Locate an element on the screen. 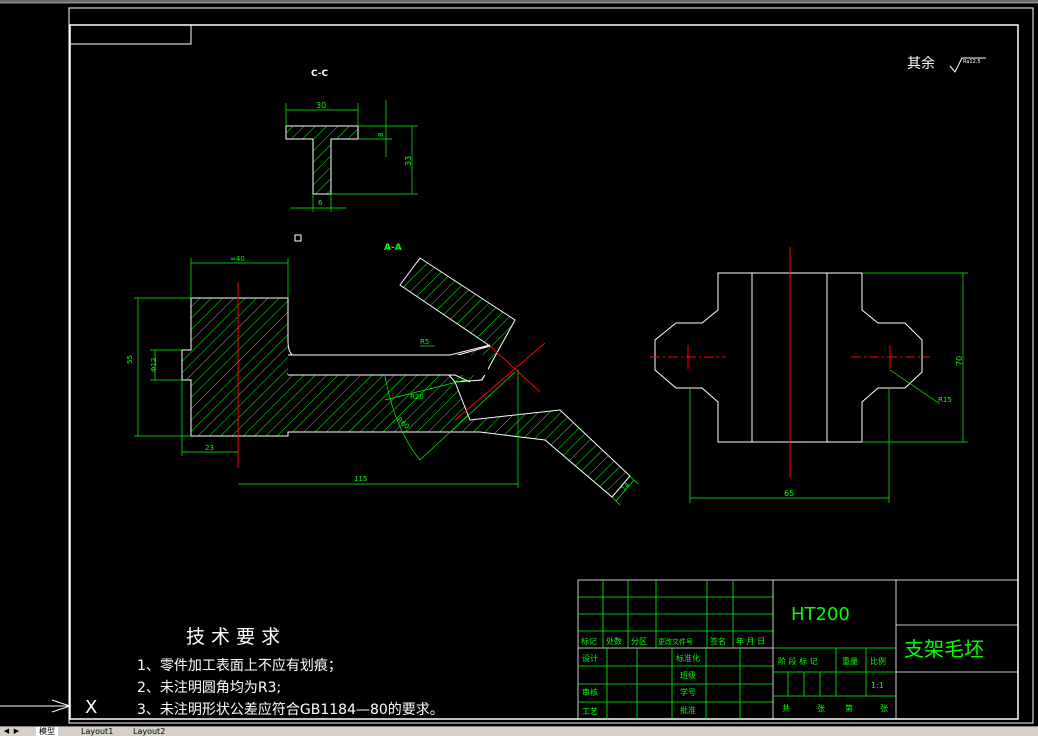 This screenshot has height=736, width=1038. svg-text: 30 is located at coordinates (321, 105).